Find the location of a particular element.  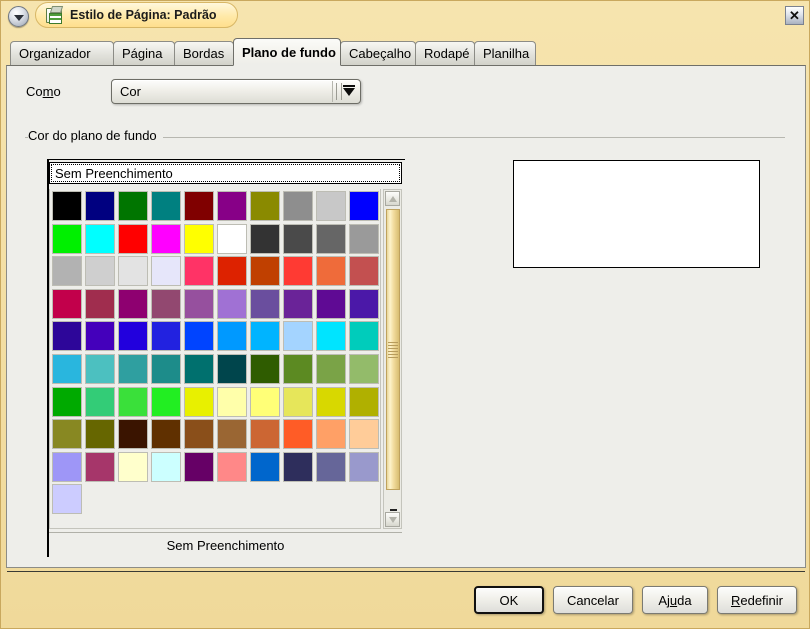

tab-cabe-alho: Cabeçalho is located at coordinates (378, 53).